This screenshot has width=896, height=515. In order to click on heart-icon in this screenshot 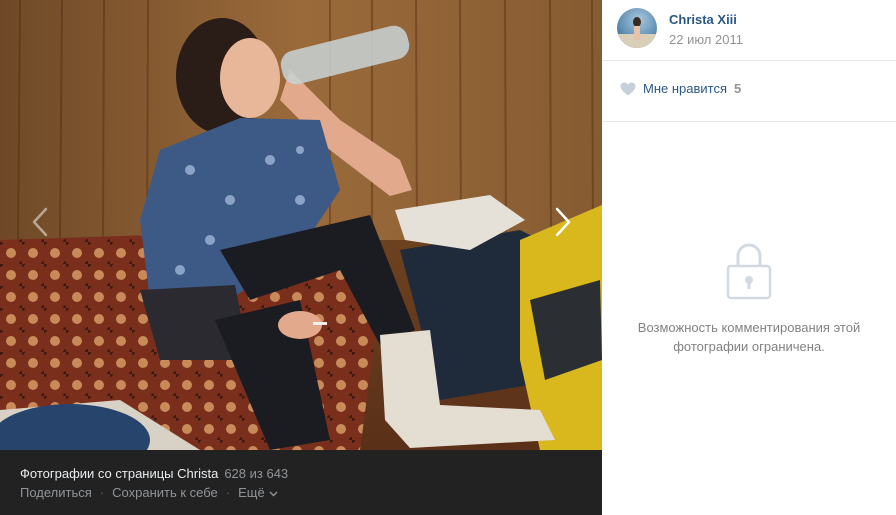, I will do `click(628, 88)`.